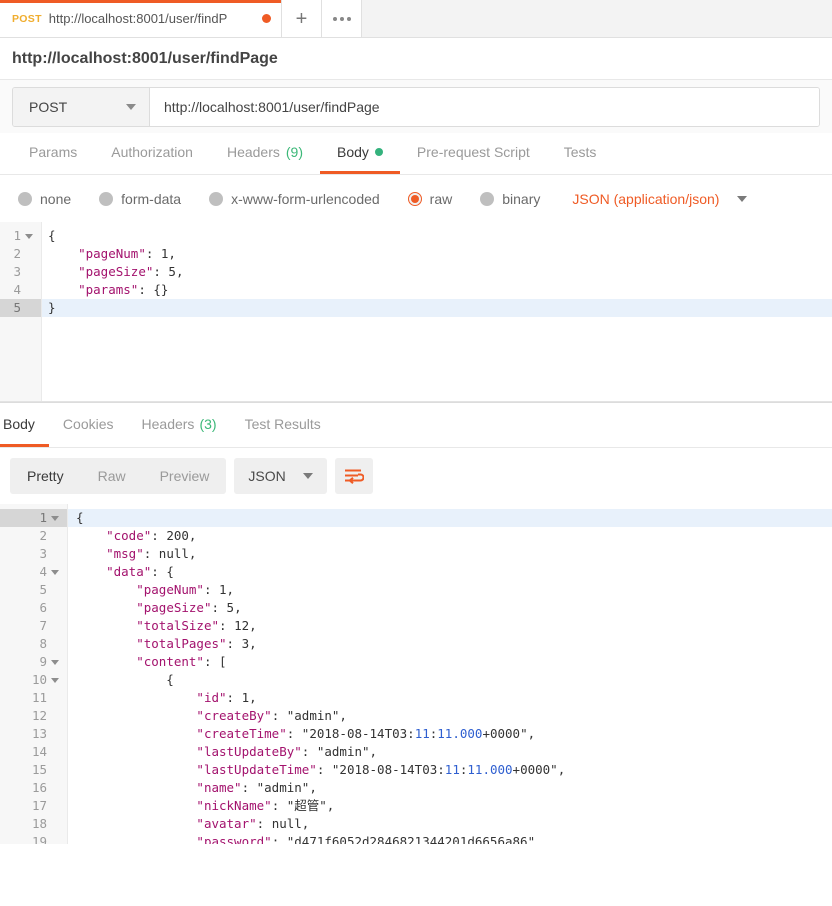  Describe the element at coordinates (151, 198) in the screenshot. I see `body-type-form-data-label: form-data` at that location.